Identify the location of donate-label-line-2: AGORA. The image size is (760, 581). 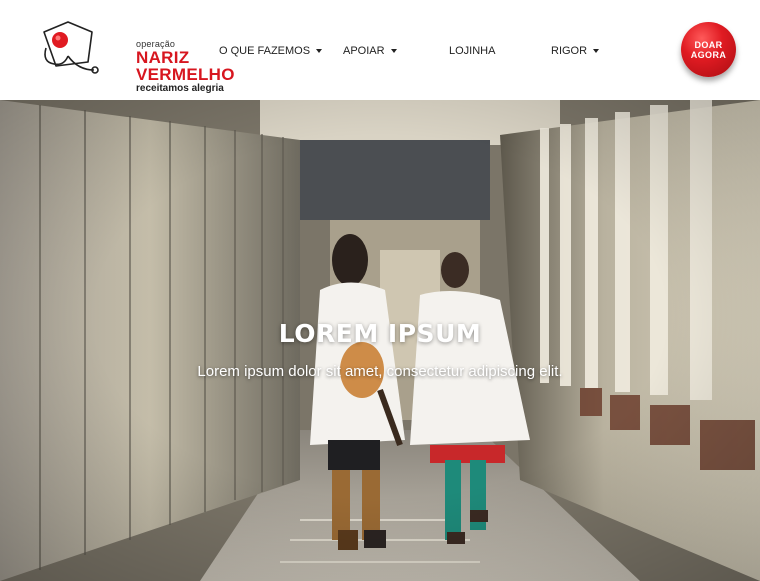
(708, 54).